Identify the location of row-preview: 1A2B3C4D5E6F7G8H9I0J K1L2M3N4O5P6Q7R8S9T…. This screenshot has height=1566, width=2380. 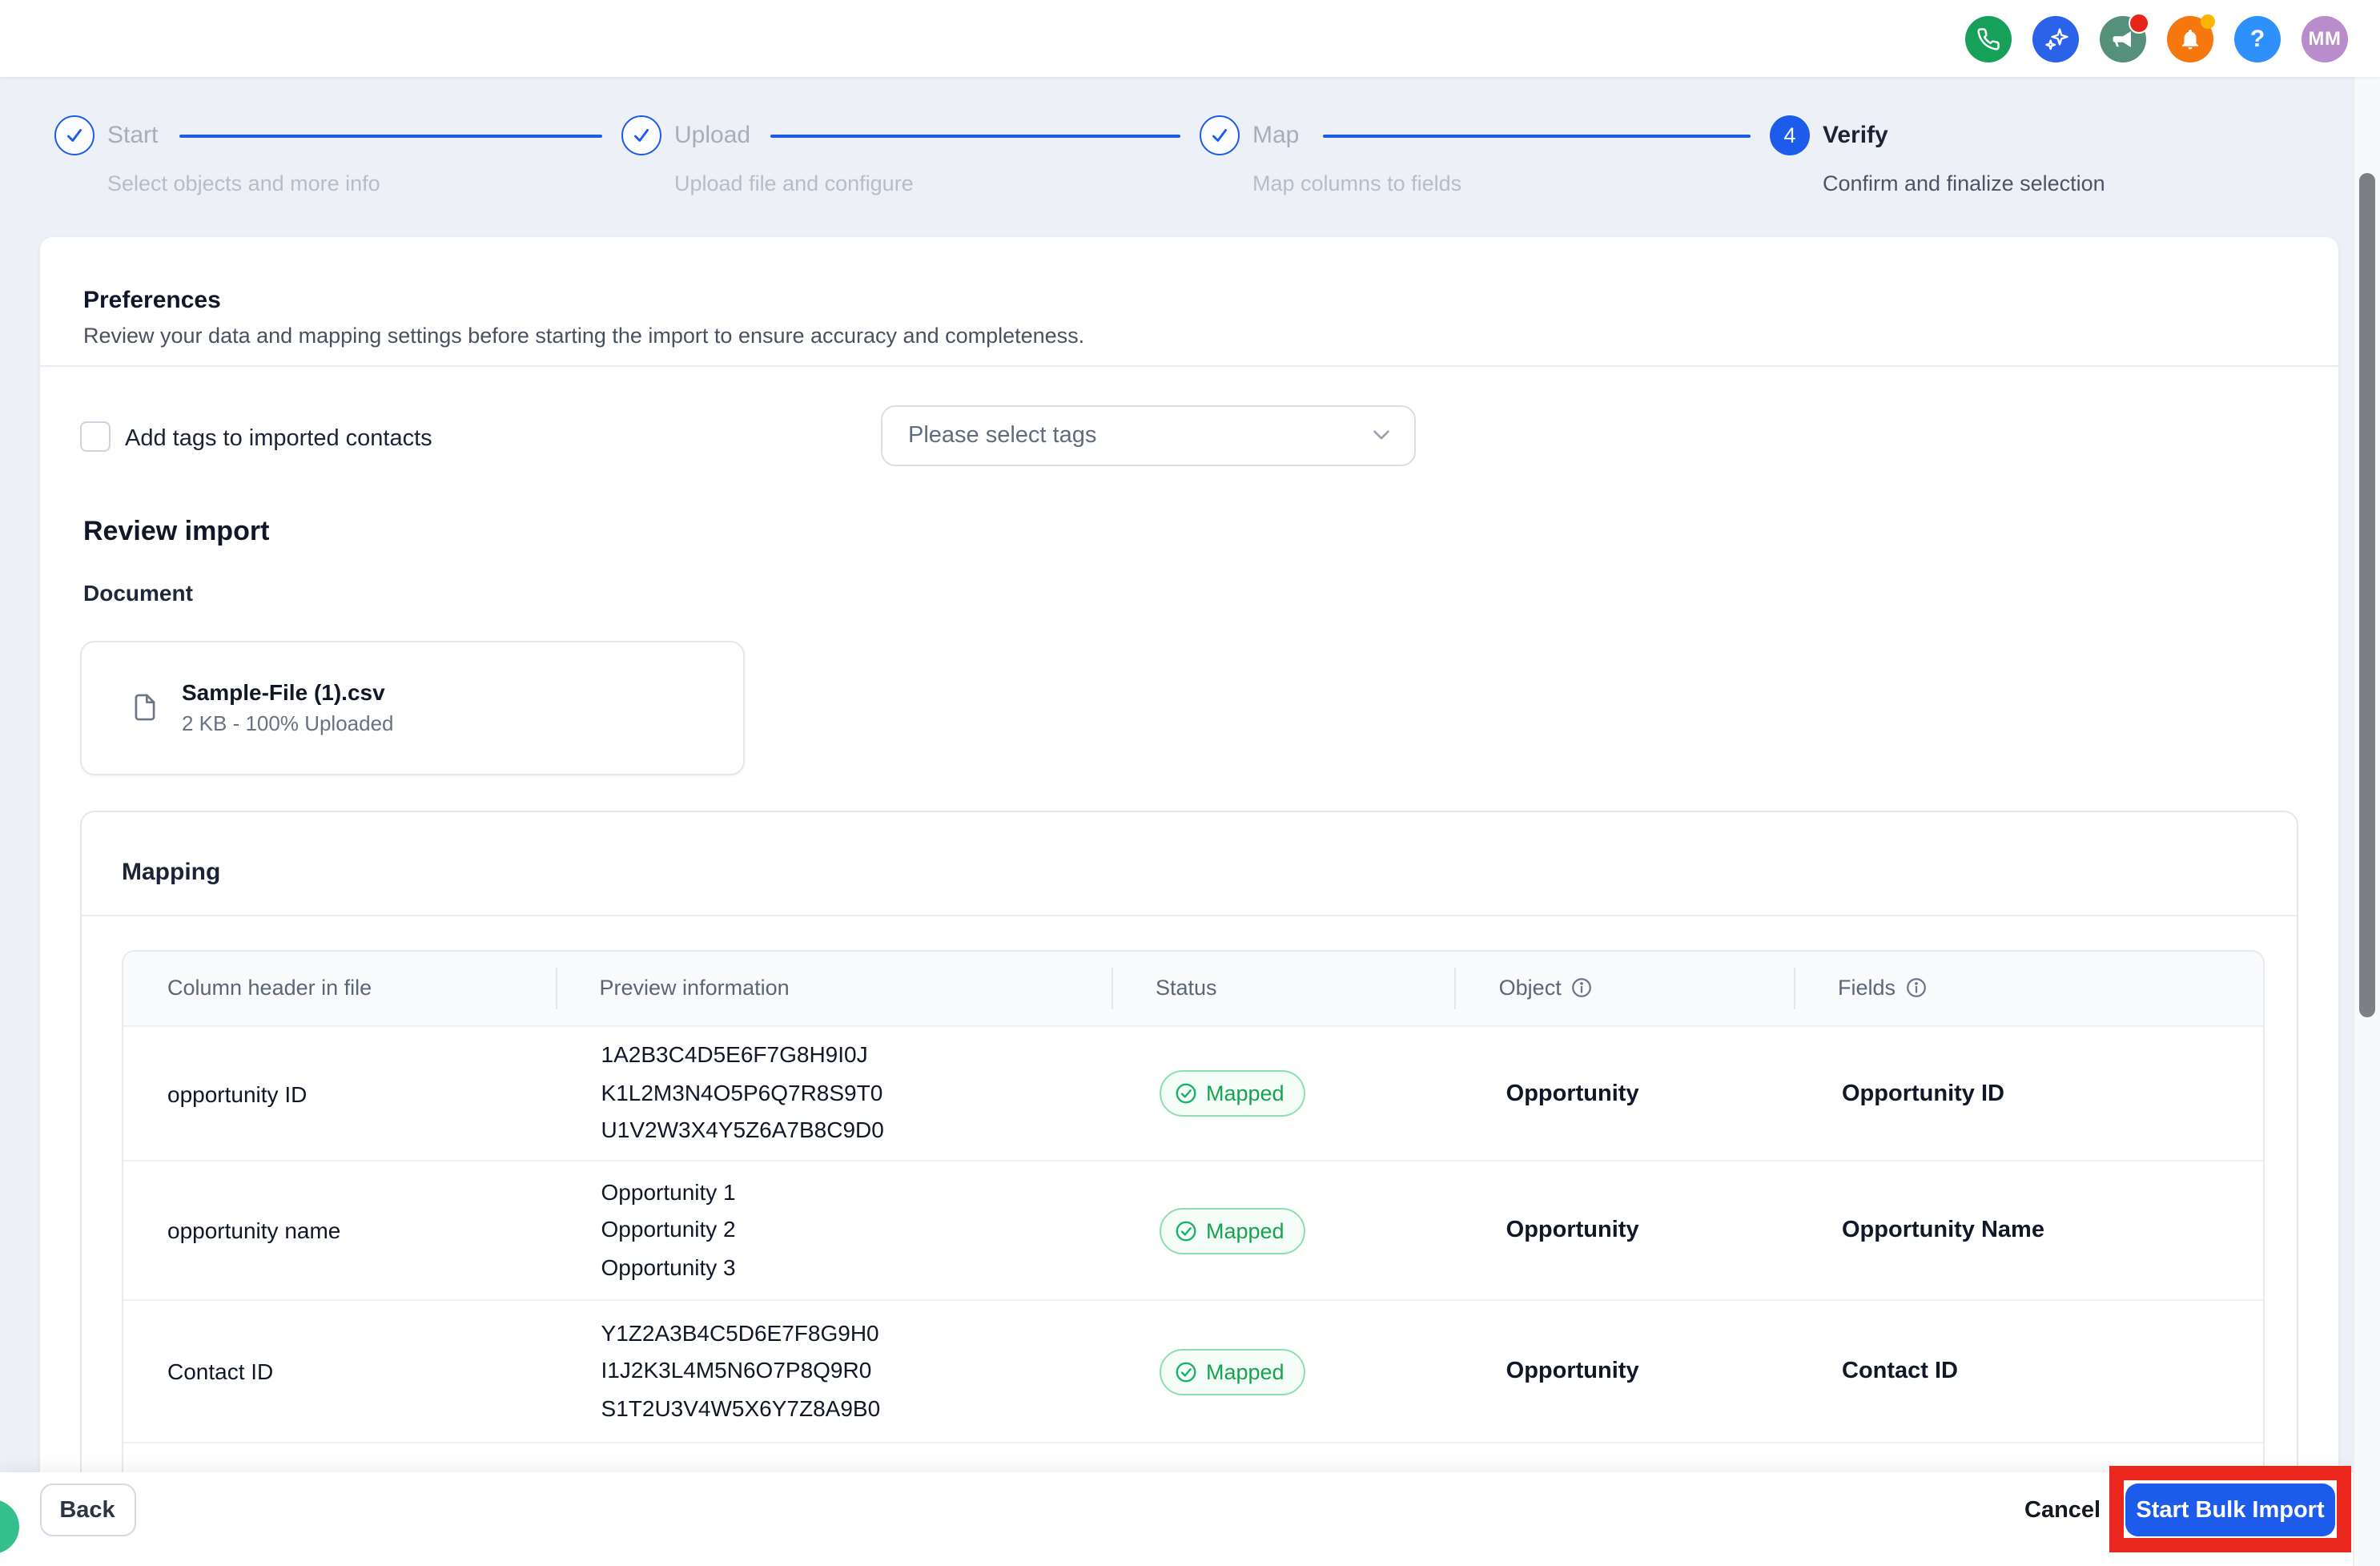
(834, 1093).